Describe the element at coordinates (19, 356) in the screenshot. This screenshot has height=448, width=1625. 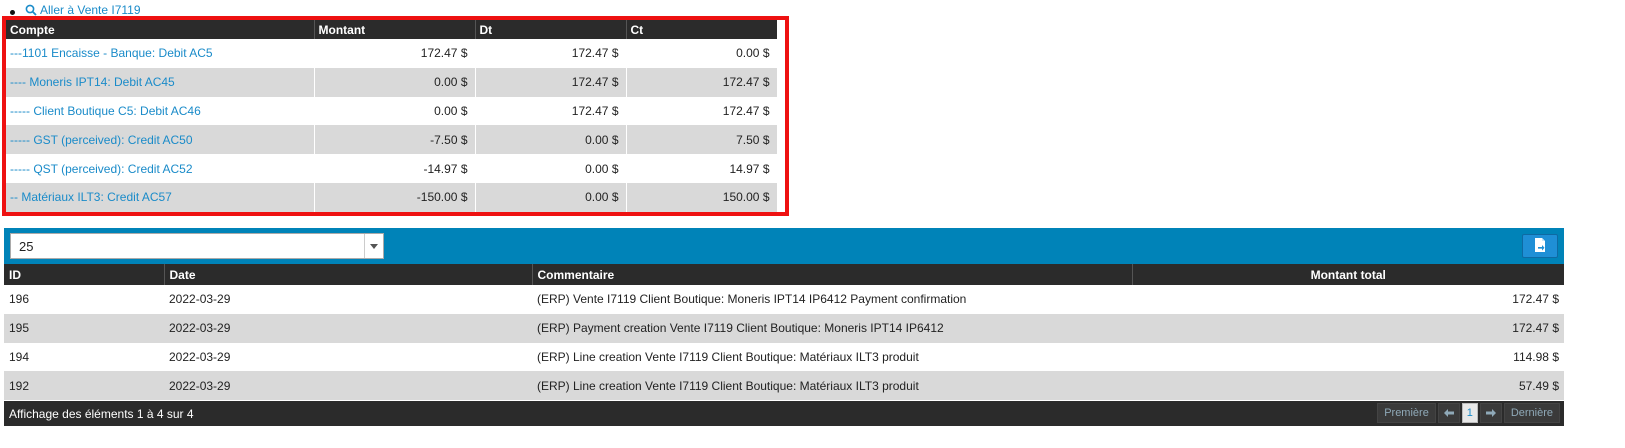
I see `id-cell: 194` at that location.